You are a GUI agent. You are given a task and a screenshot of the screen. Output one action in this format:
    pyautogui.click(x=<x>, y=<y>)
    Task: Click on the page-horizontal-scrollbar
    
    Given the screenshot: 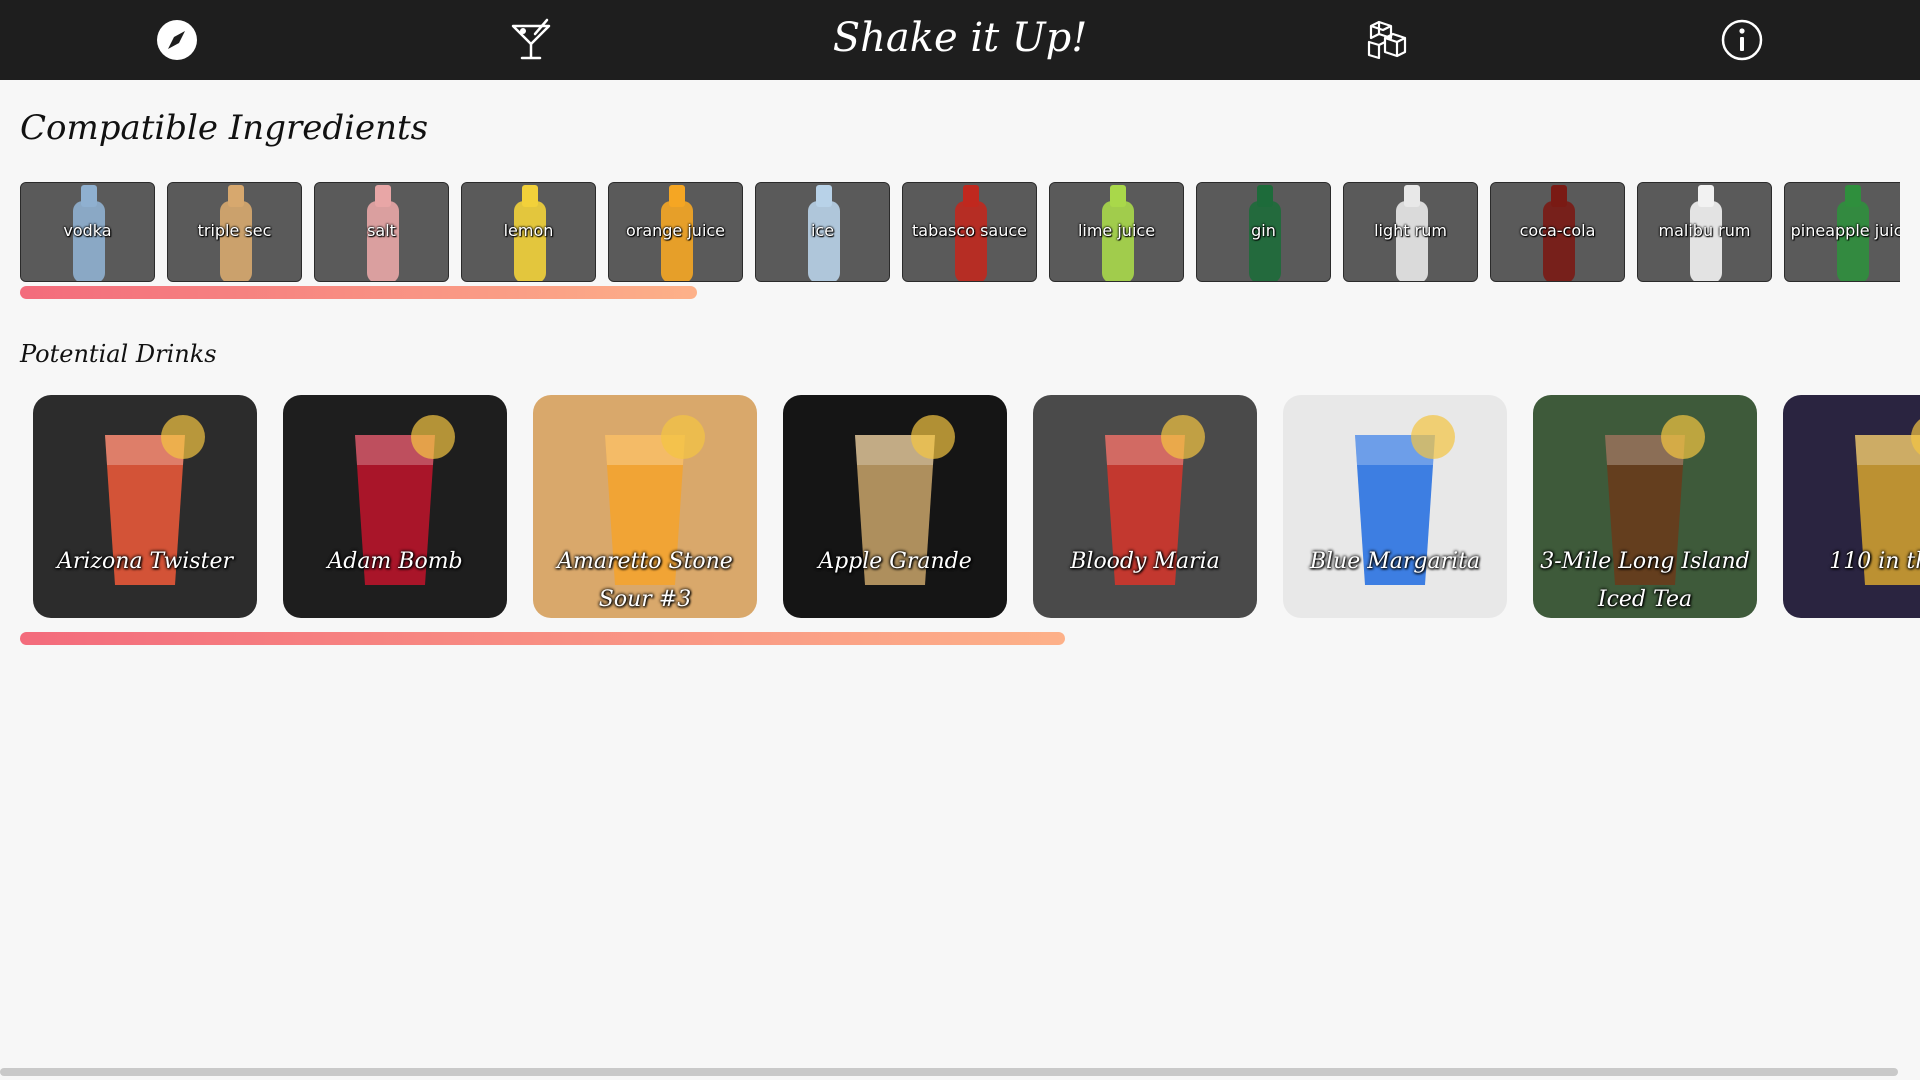 What is the action you would take?
    pyautogui.click(x=949, y=1072)
    